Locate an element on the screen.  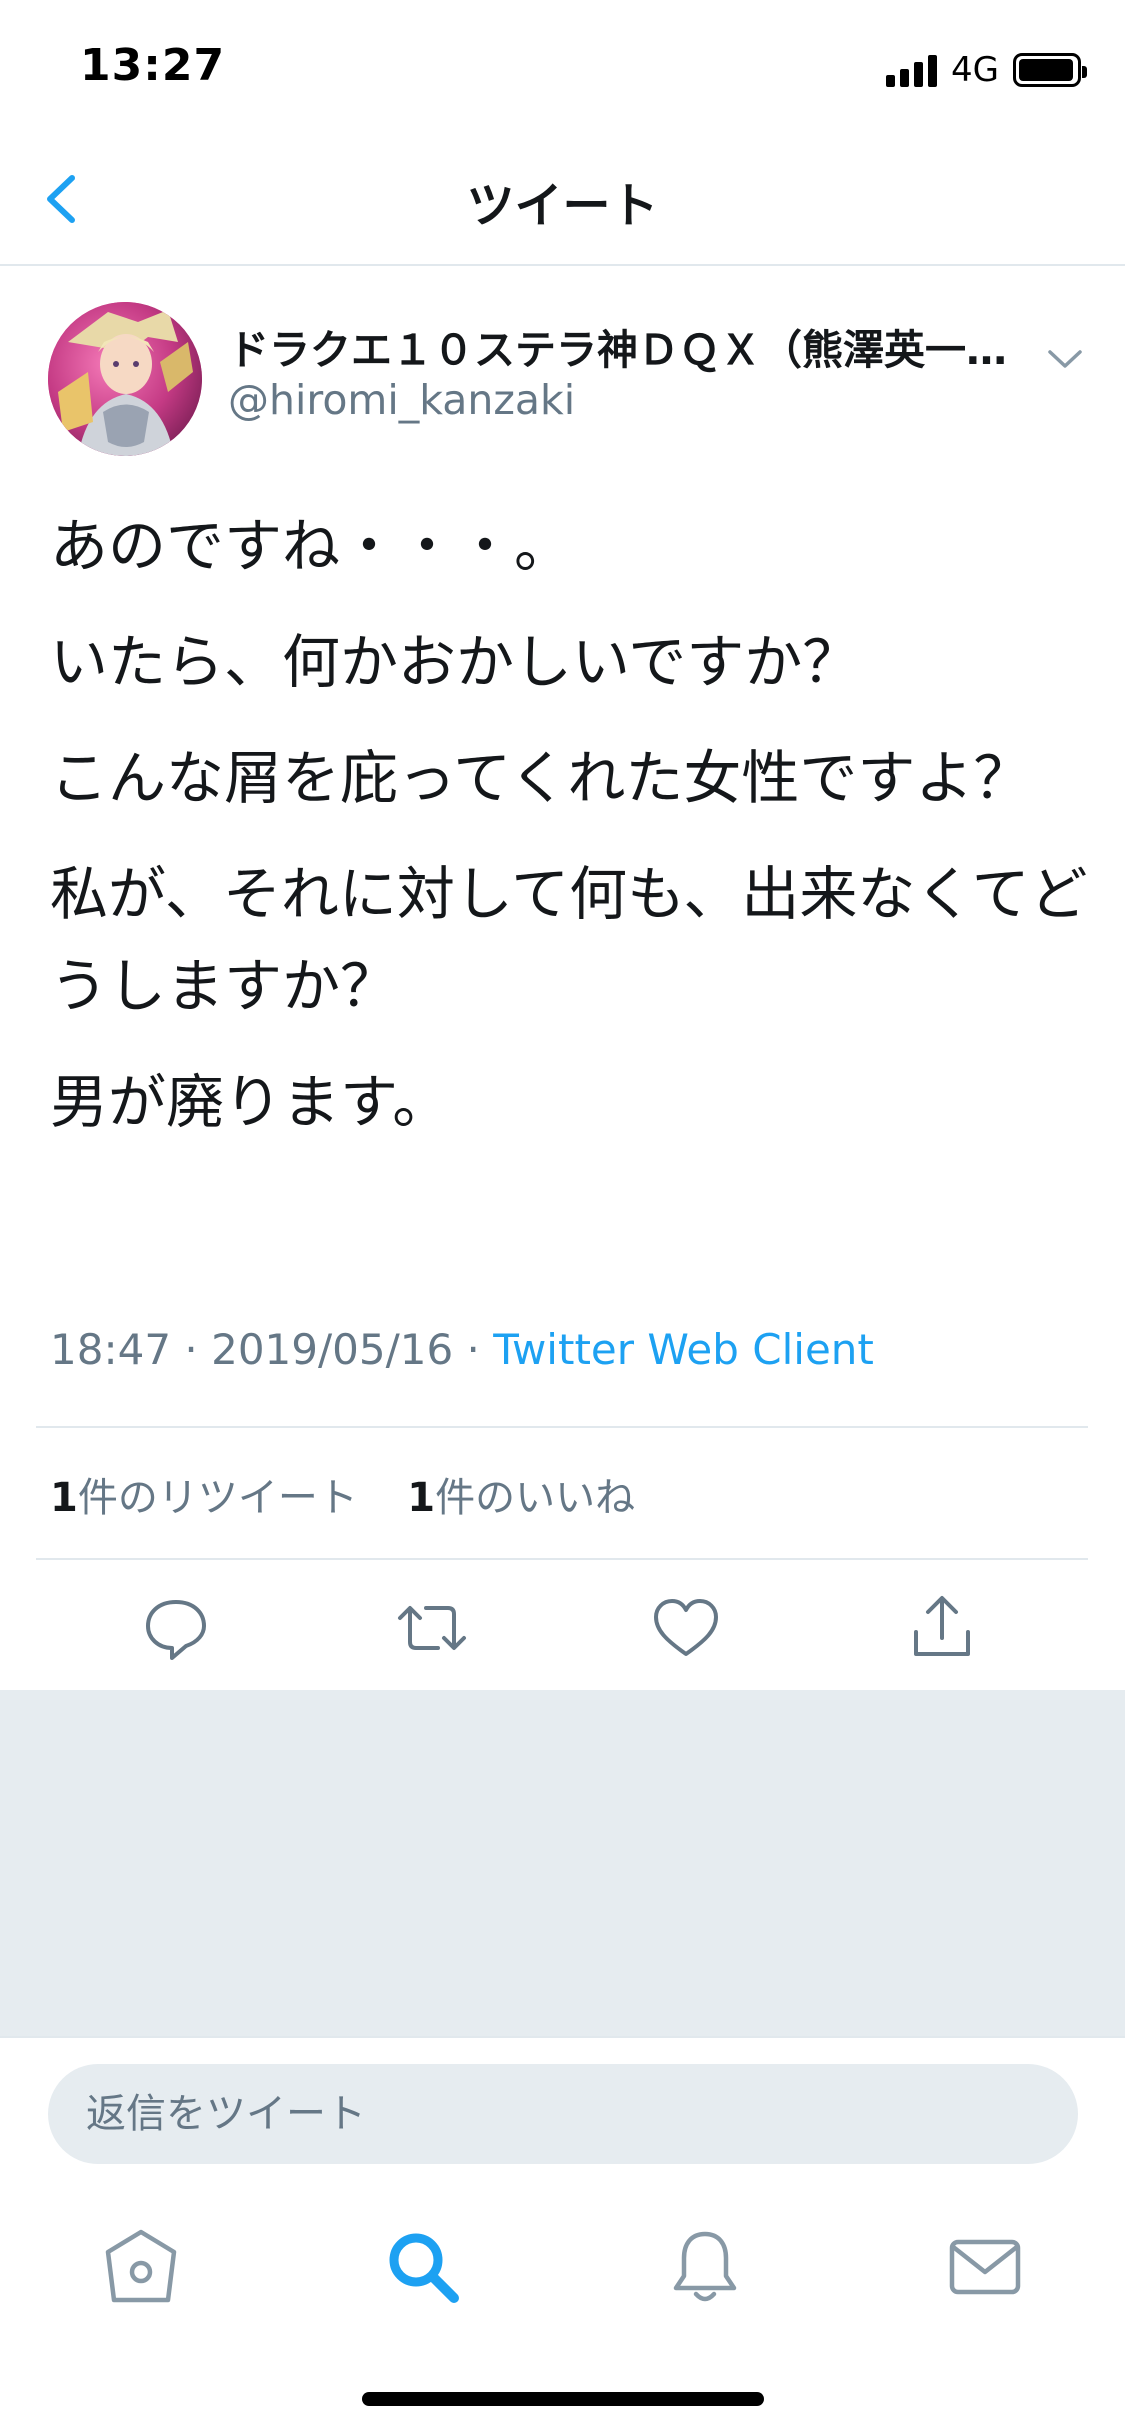
tweet-meta: 18:47 · 2019/05/16 · Twitter Web Client is located at coordinates (462, 1349).